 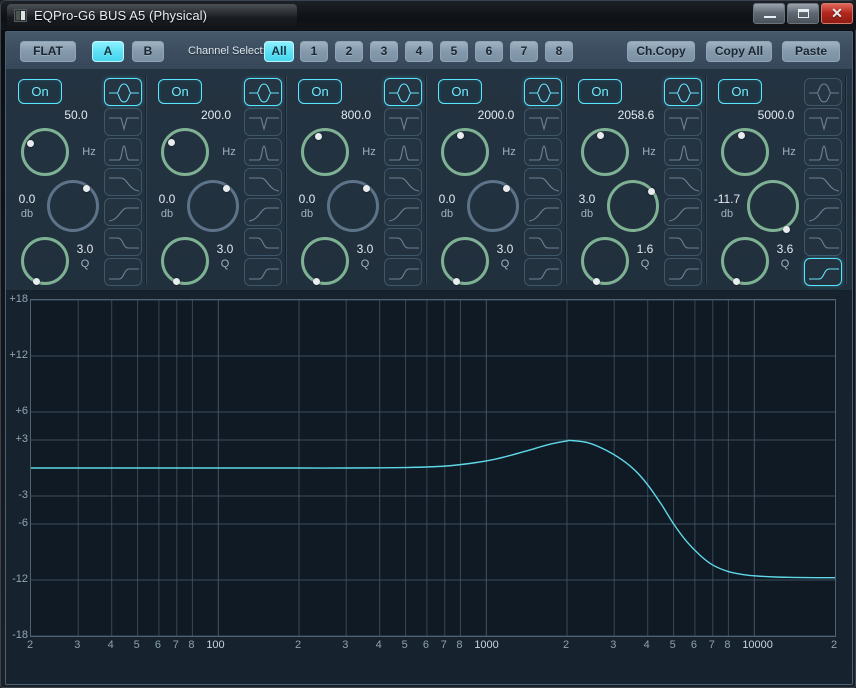 I want to click on band-6-frequency-knob, so click(x=745, y=152).